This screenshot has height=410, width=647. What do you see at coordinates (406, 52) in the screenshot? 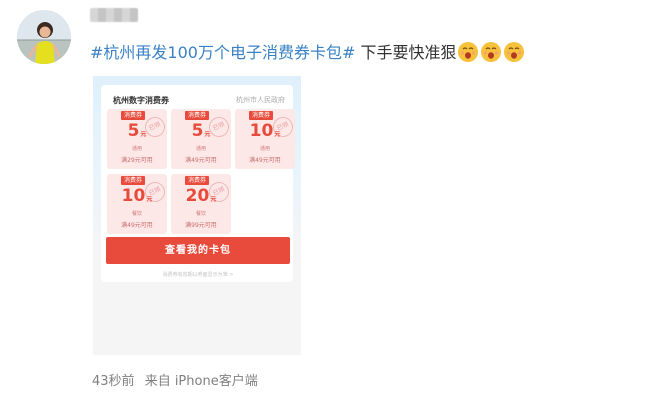
I see `post-body-text: 下手要快准狠` at bounding box center [406, 52].